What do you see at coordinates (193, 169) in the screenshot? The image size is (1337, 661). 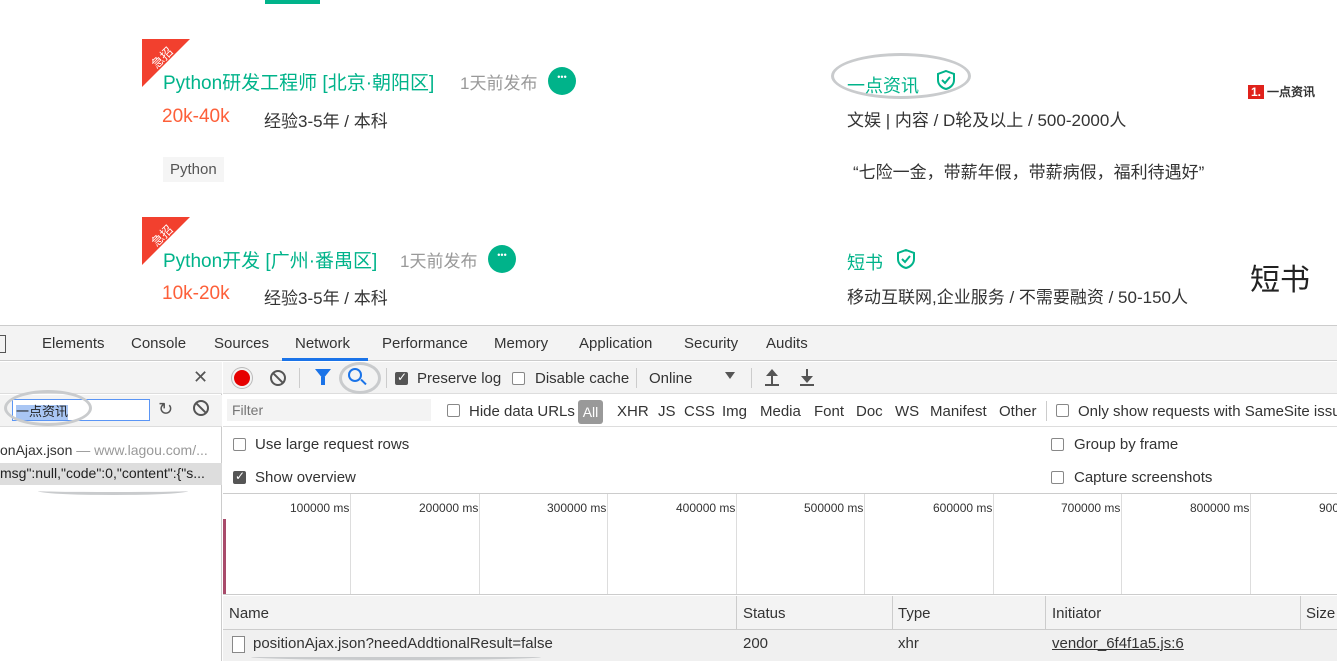 I see `skill-tag: Python` at bounding box center [193, 169].